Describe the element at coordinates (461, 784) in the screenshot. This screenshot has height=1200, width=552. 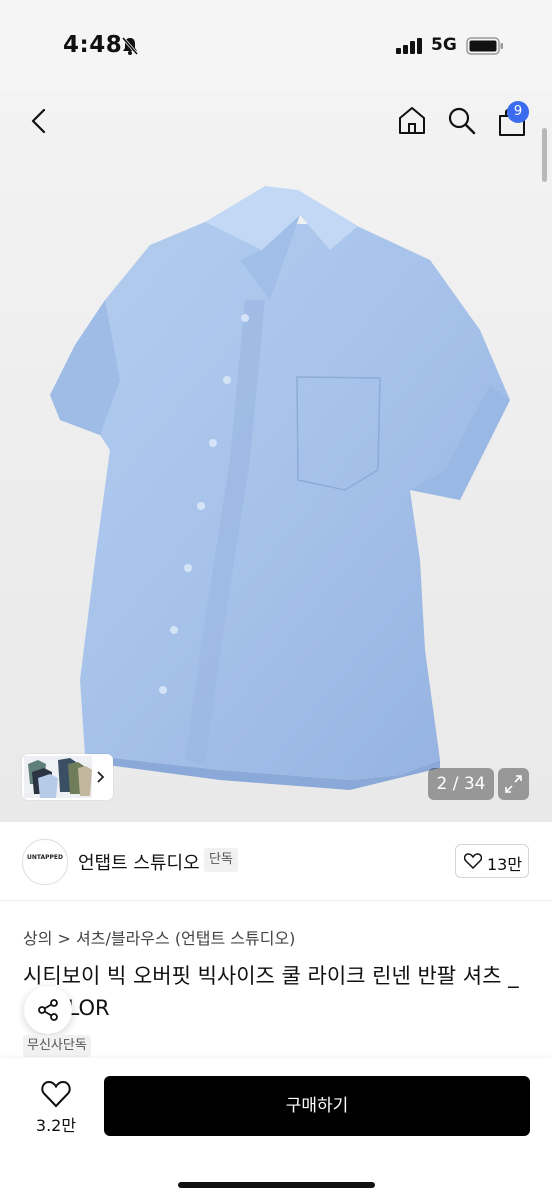
I see `image-counter: 2 / 34` at that location.